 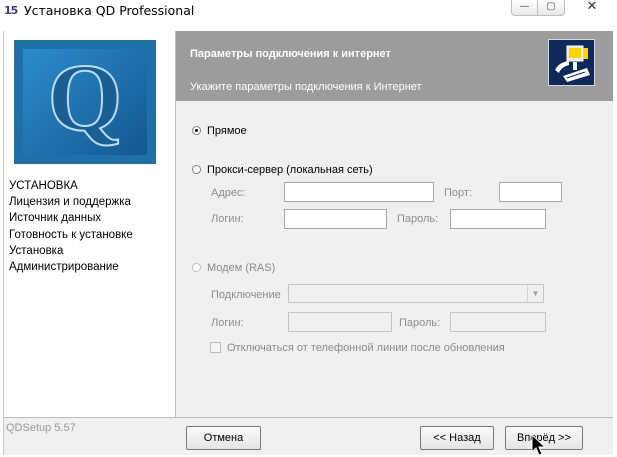 I want to click on radio-proxy-label: Прокси-сервер (локальная сеть), so click(x=290, y=170).